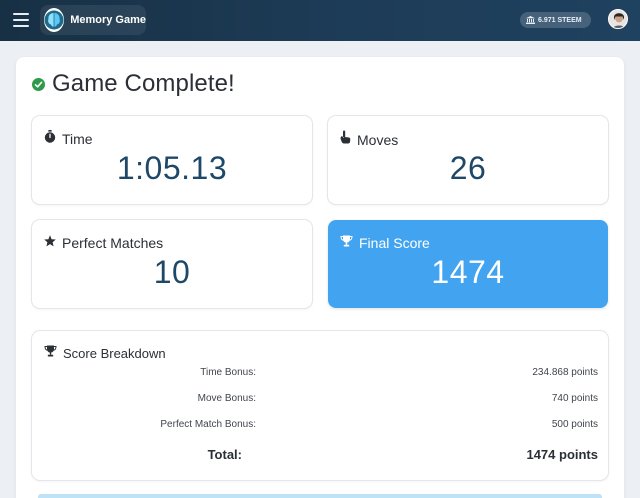  I want to click on app-title: Memory Game, so click(108, 20).